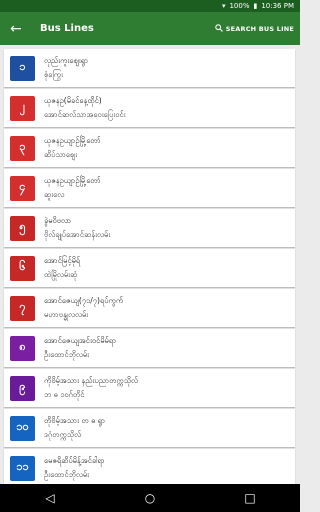 The width and height of the screenshot is (320, 512). What do you see at coordinates (149, 308) in the screenshot?
I see `bus-line-item-7: ၇ အောင်ဇေယျ(၇၁/၇)ရပ်ကွက်မဟာဗန္ဓုလလမ်း` at bounding box center [149, 308].